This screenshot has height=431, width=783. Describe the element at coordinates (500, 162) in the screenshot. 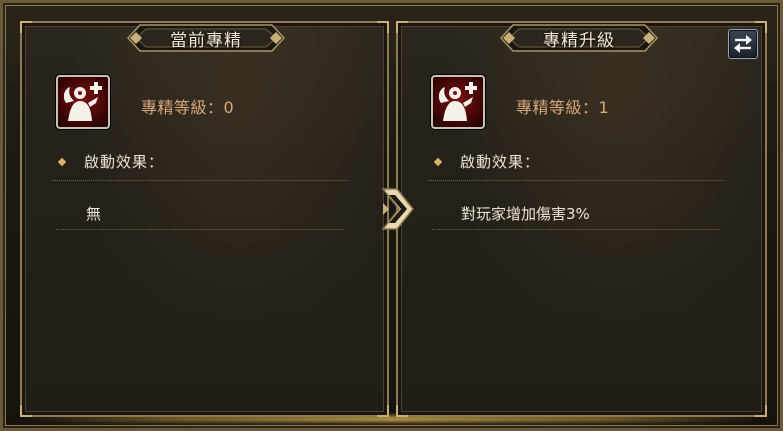

I see `upgrade-effect-heading: 啟動效果：` at that location.